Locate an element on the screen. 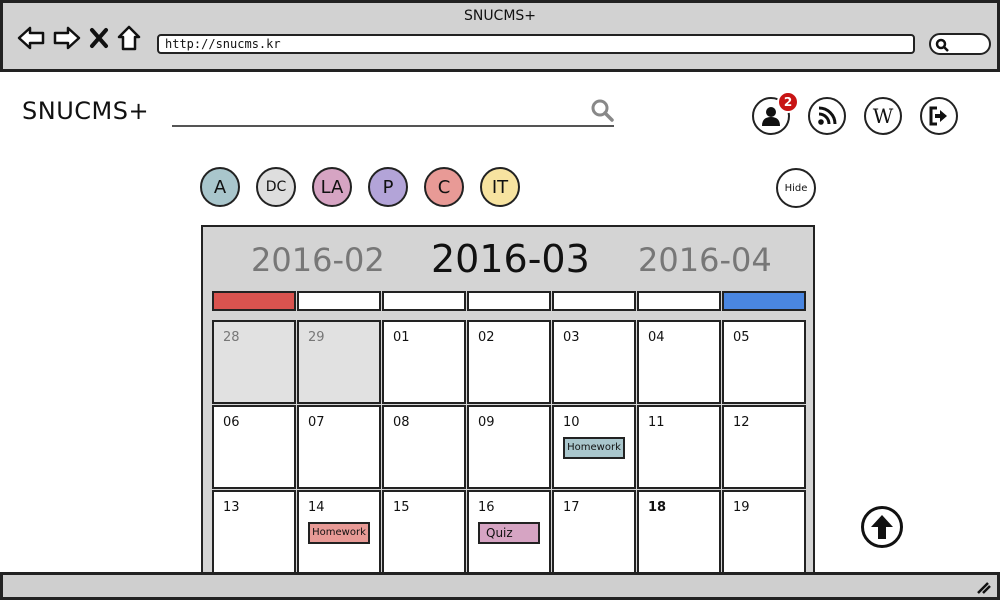  day-number: 14 is located at coordinates (316, 507).